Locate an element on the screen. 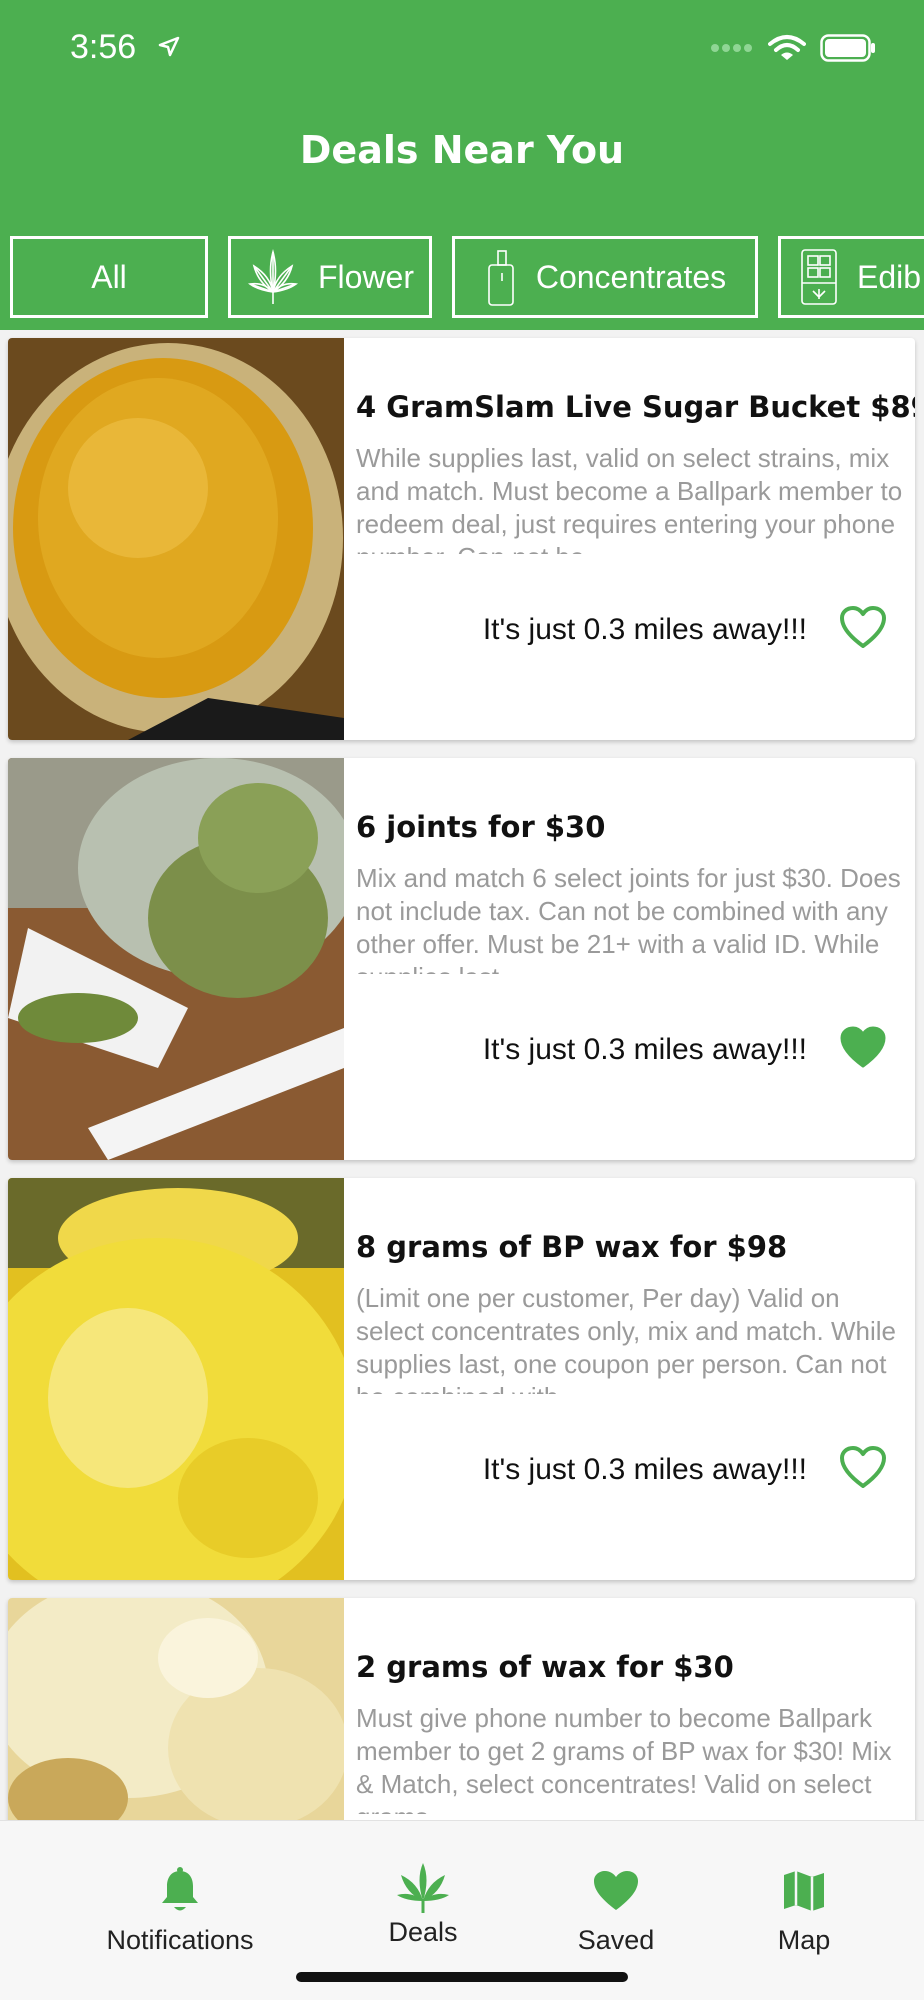 This screenshot has width=924, height=2000. deal-title: 6 joints for $30 is located at coordinates (481, 827).